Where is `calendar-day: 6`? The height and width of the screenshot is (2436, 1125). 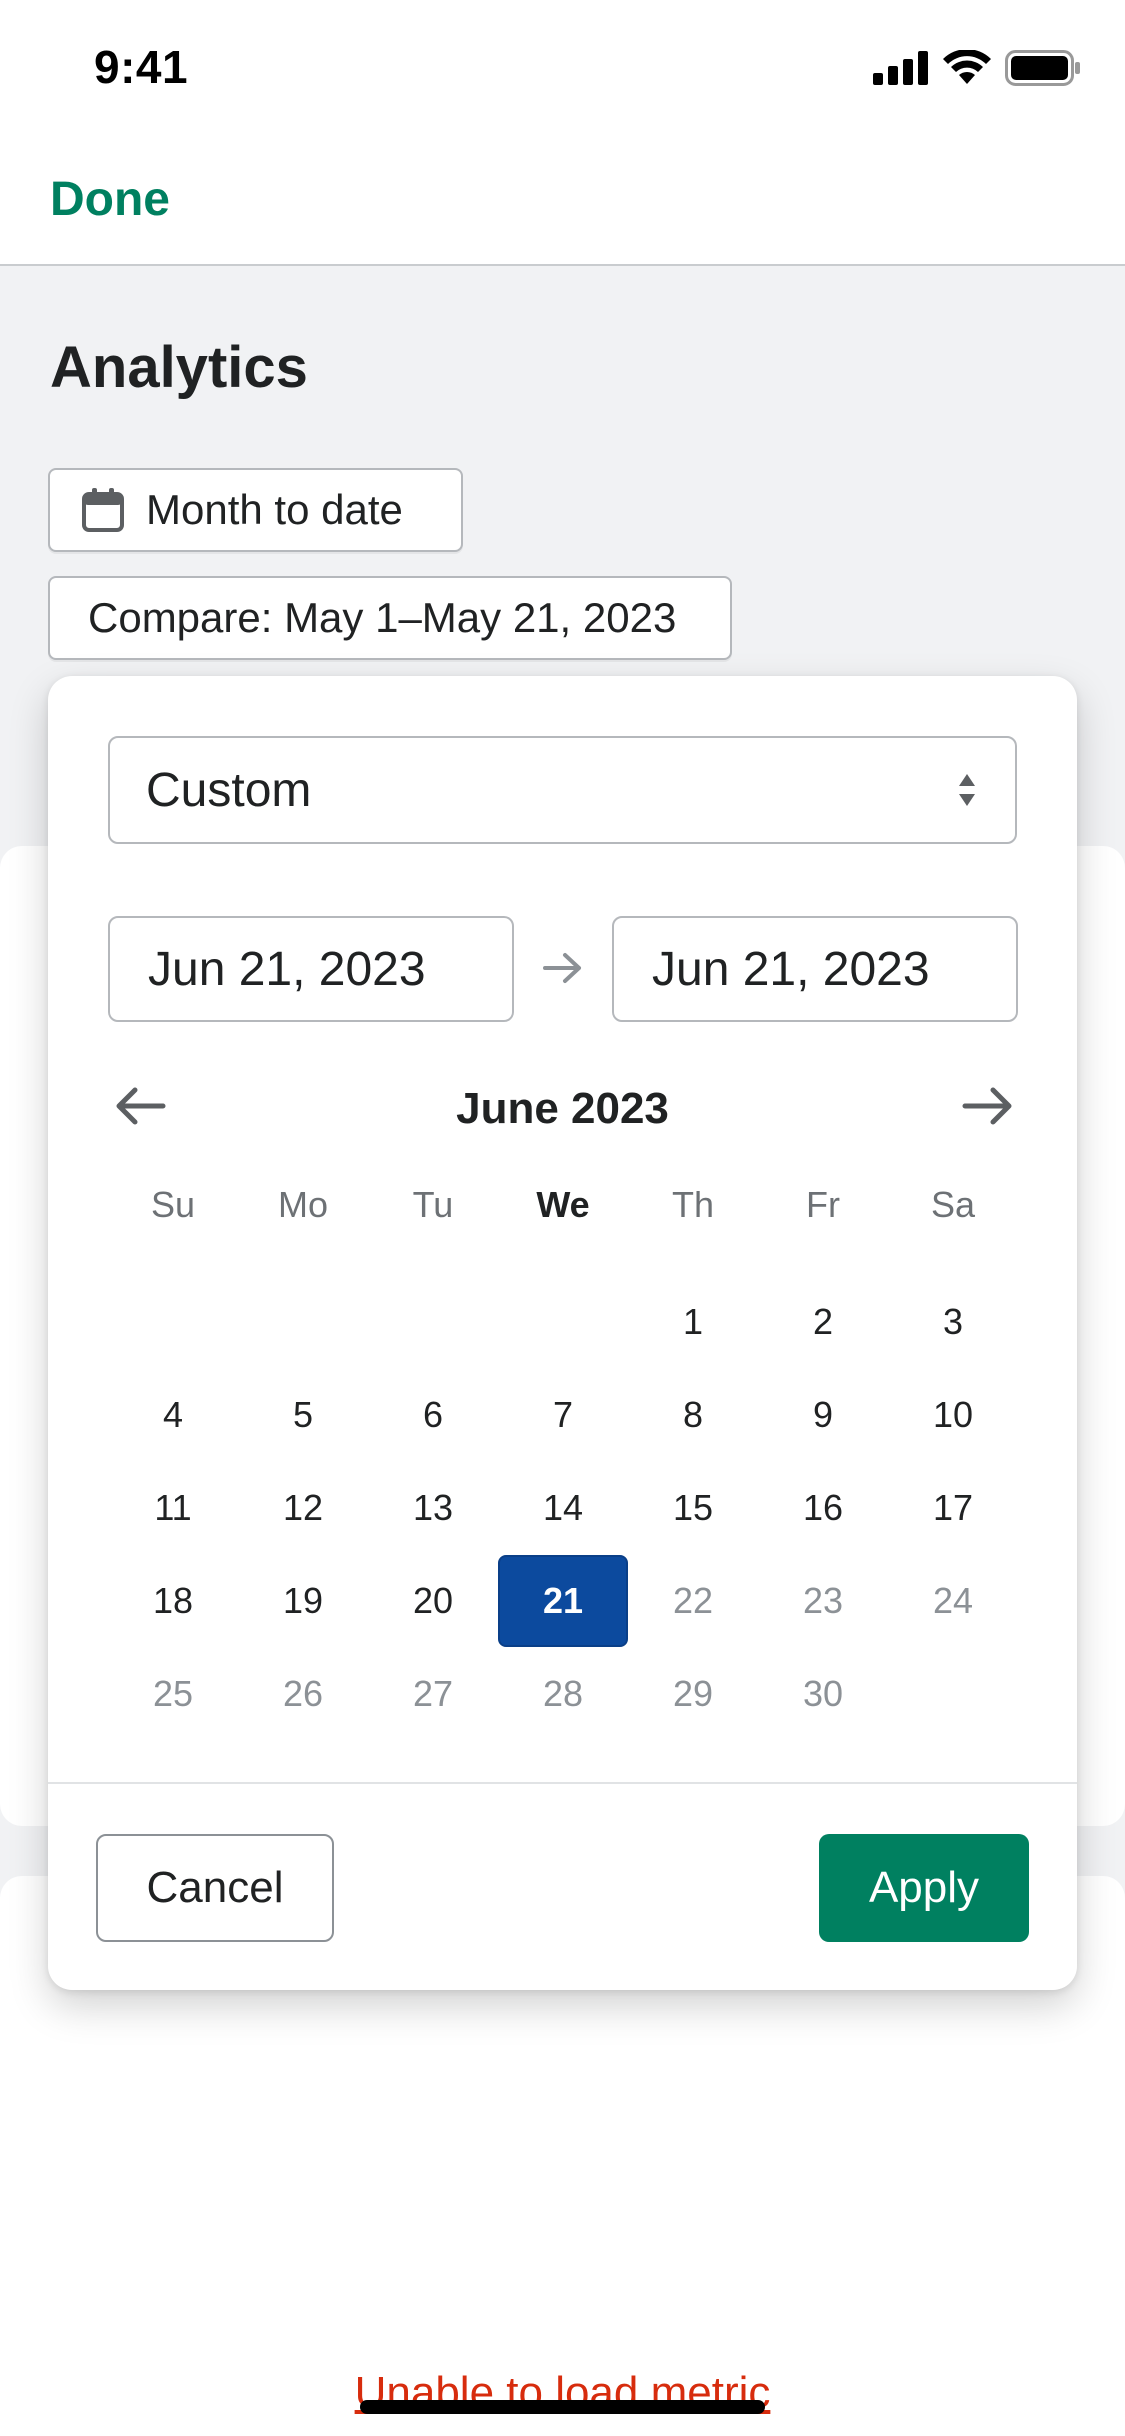
calendar-day: 6 is located at coordinates (433, 1415).